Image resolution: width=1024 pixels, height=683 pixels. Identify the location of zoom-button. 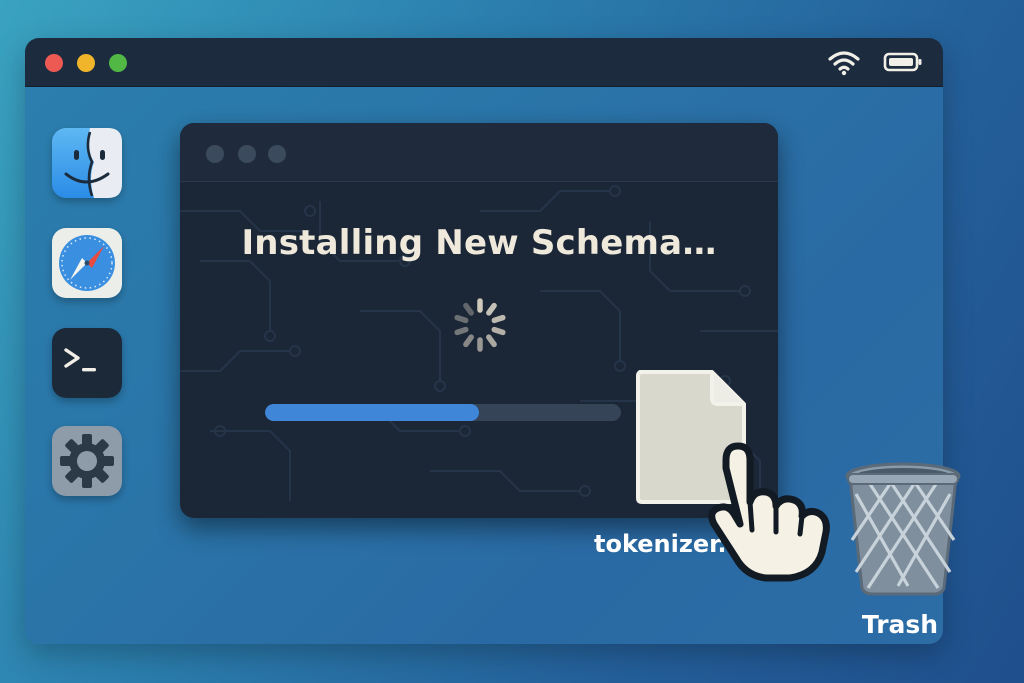
(118, 63).